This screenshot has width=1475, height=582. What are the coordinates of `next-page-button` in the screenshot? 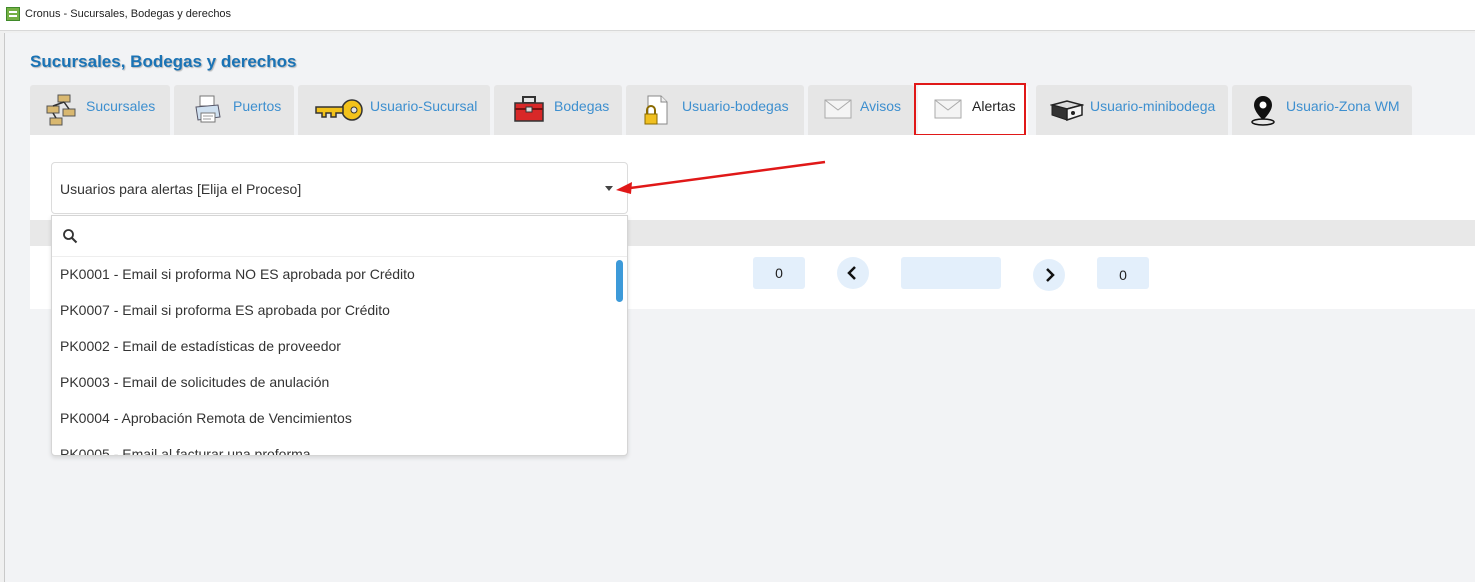 It's located at (1049, 275).